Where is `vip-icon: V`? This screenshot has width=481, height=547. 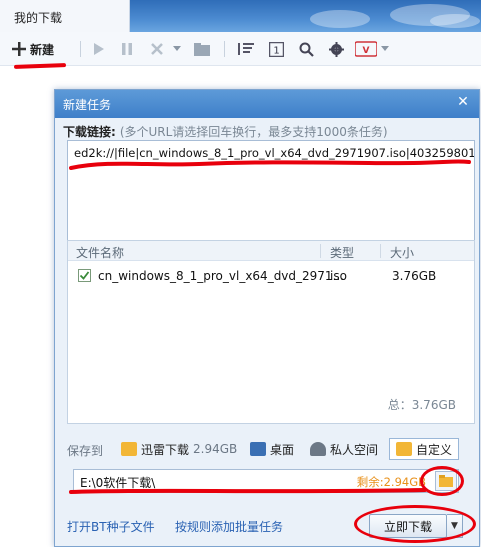
vip-icon: V is located at coordinates (366, 49).